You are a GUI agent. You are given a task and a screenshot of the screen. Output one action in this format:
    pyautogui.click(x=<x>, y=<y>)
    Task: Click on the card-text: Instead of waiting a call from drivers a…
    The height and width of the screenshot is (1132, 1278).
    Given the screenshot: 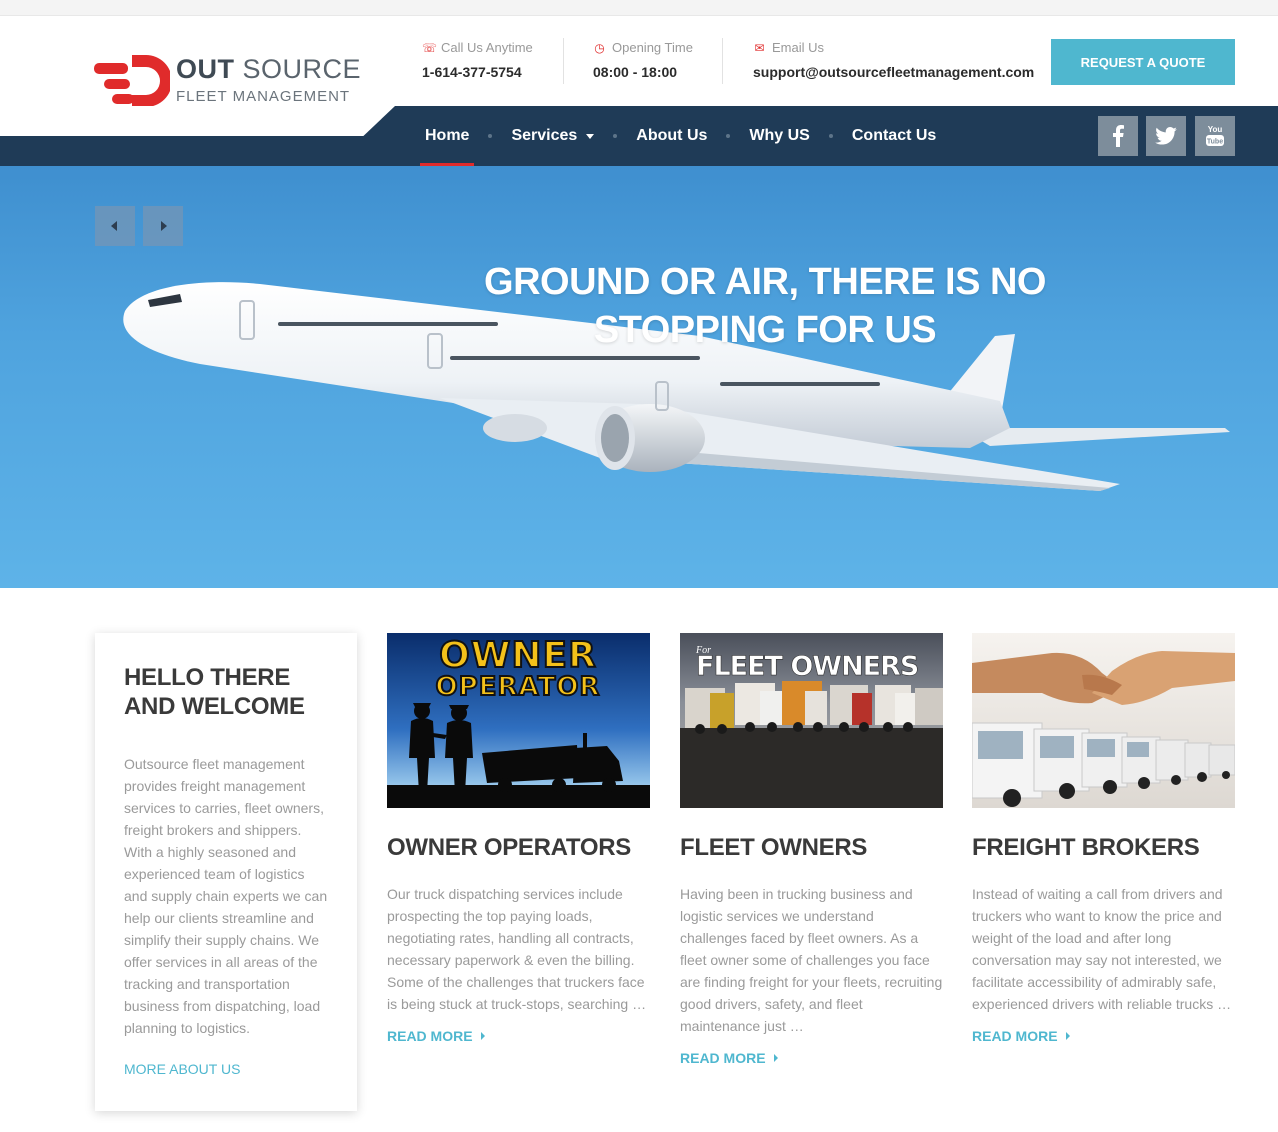 What is the action you would take?
    pyautogui.click(x=1102, y=949)
    